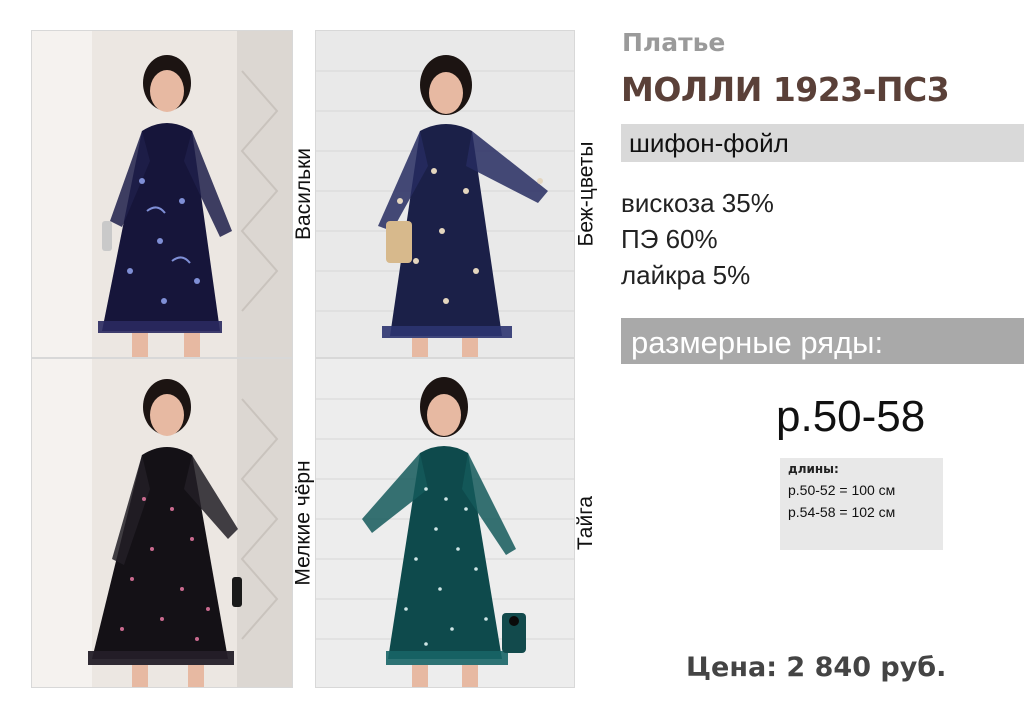  Describe the element at coordinates (303, 194) in the screenshot. I see `color-label-vasilki: Васильки` at that location.